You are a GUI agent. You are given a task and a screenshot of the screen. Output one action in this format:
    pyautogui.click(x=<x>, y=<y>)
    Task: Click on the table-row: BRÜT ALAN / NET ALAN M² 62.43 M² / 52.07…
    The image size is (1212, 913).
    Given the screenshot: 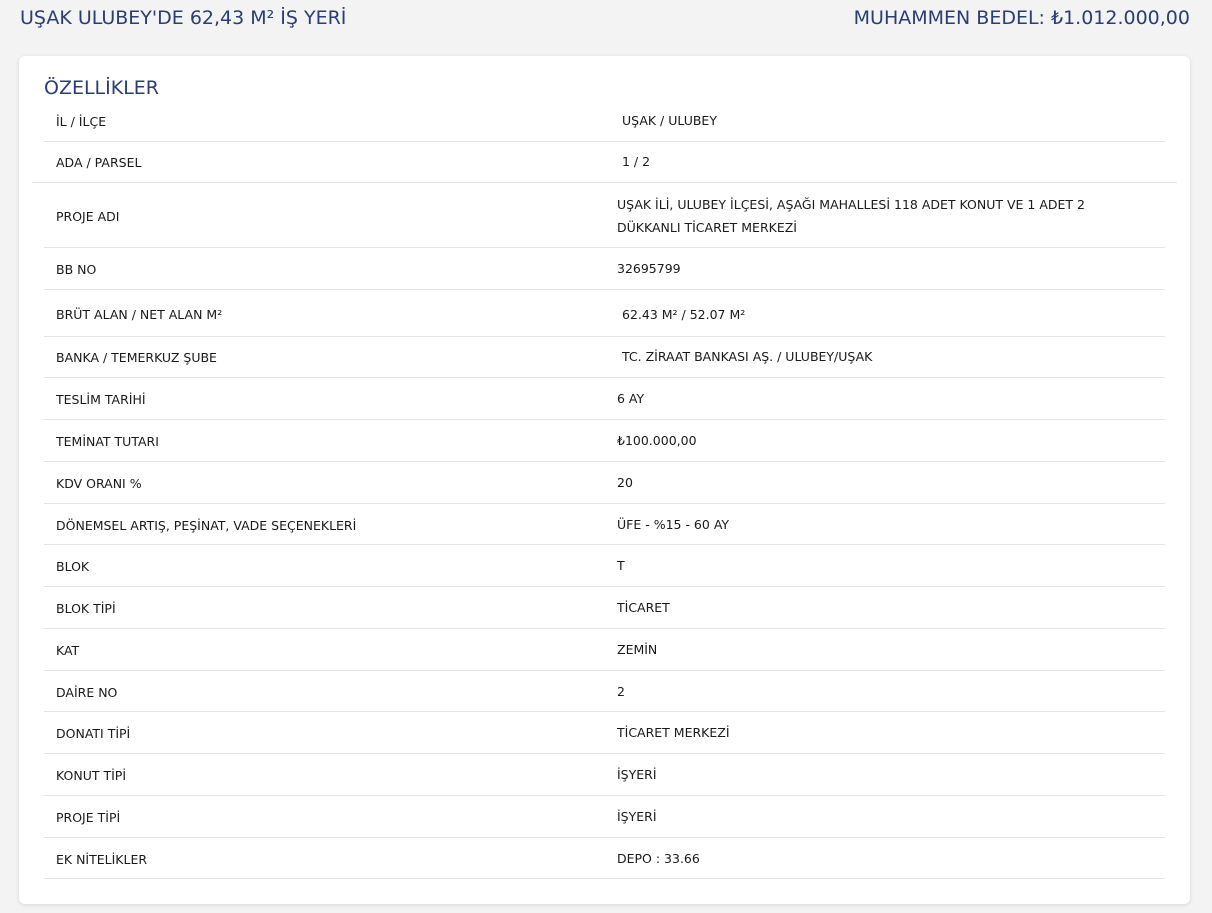 What is the action you would take?
    pyautogui.click(x=604, y=313)
    